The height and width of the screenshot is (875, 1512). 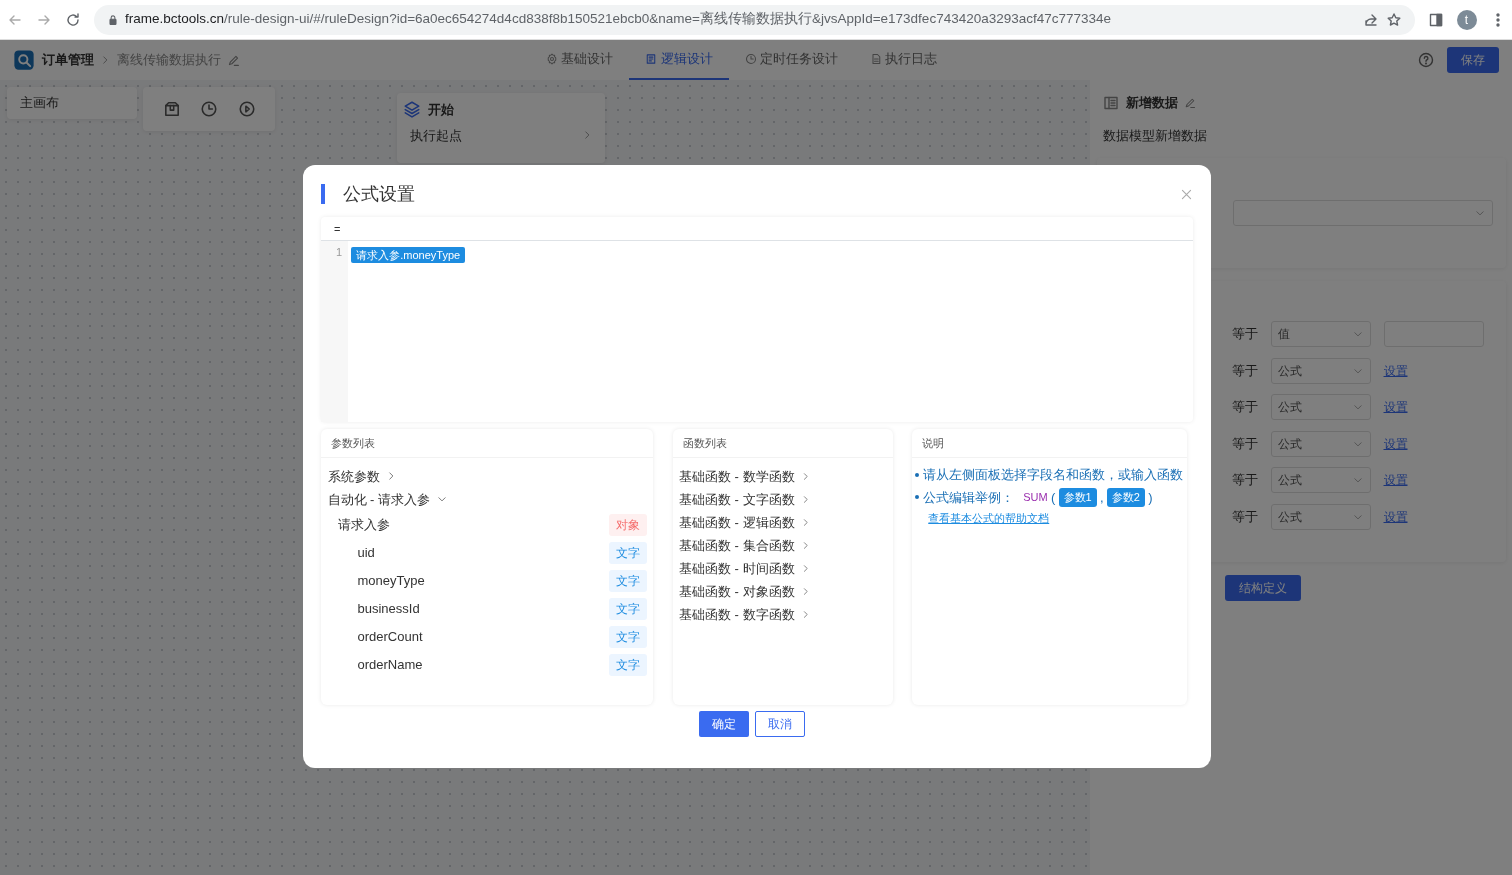 I want to click on breadcrumb-link: 订单管理, so click(x=67, y=60).